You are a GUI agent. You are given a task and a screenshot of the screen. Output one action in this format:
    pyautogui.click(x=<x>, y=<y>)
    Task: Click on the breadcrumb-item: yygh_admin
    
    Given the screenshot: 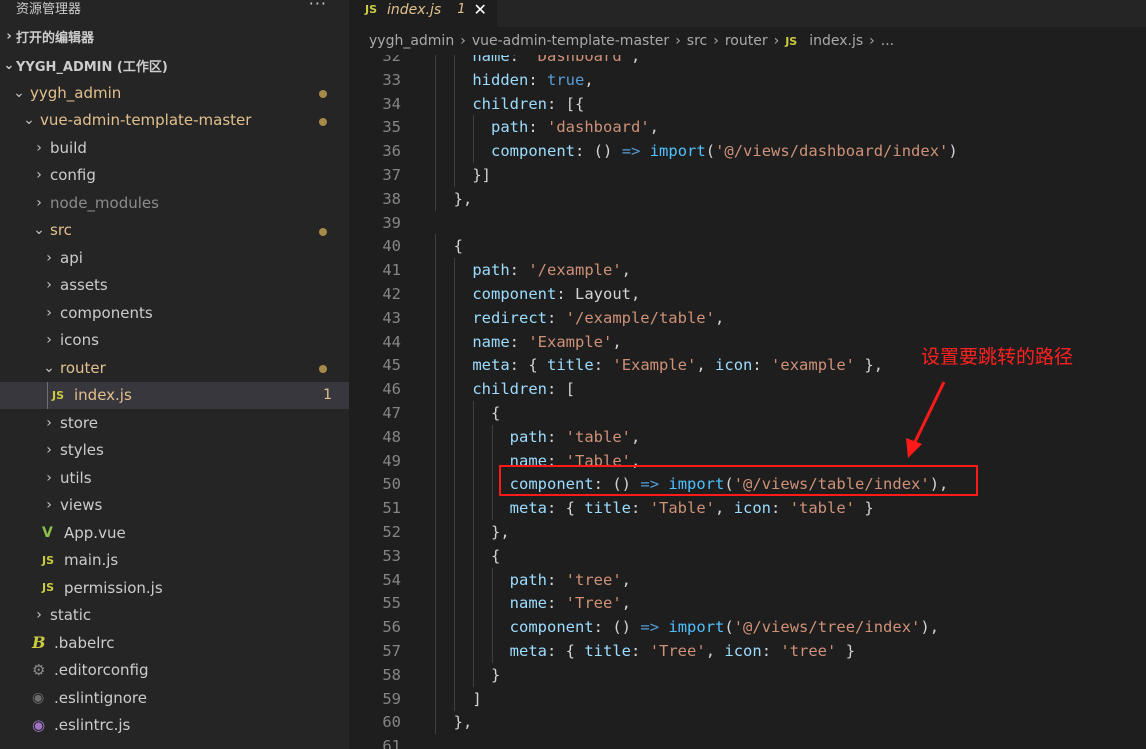 What is the action you would take?
    pyautogui.click(x=411, y=41)
    